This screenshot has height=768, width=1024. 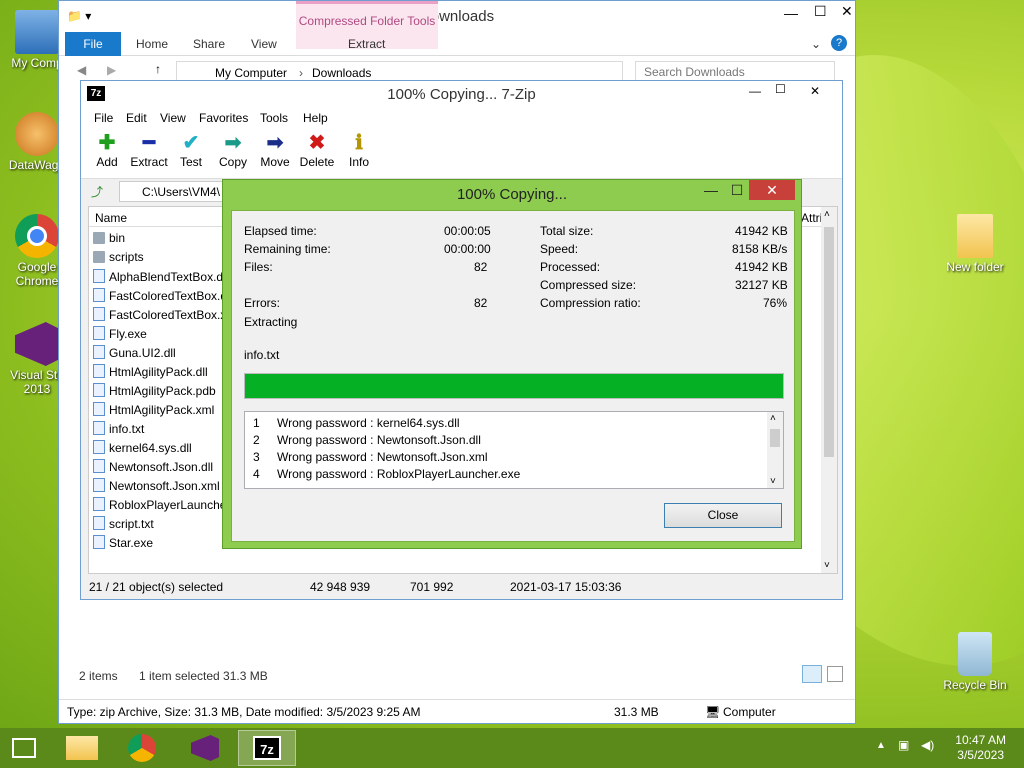 What do you see at coordinates (829, 342) in the screenshot?
I see `scroll-thumb` at bounding box center [829, 342].